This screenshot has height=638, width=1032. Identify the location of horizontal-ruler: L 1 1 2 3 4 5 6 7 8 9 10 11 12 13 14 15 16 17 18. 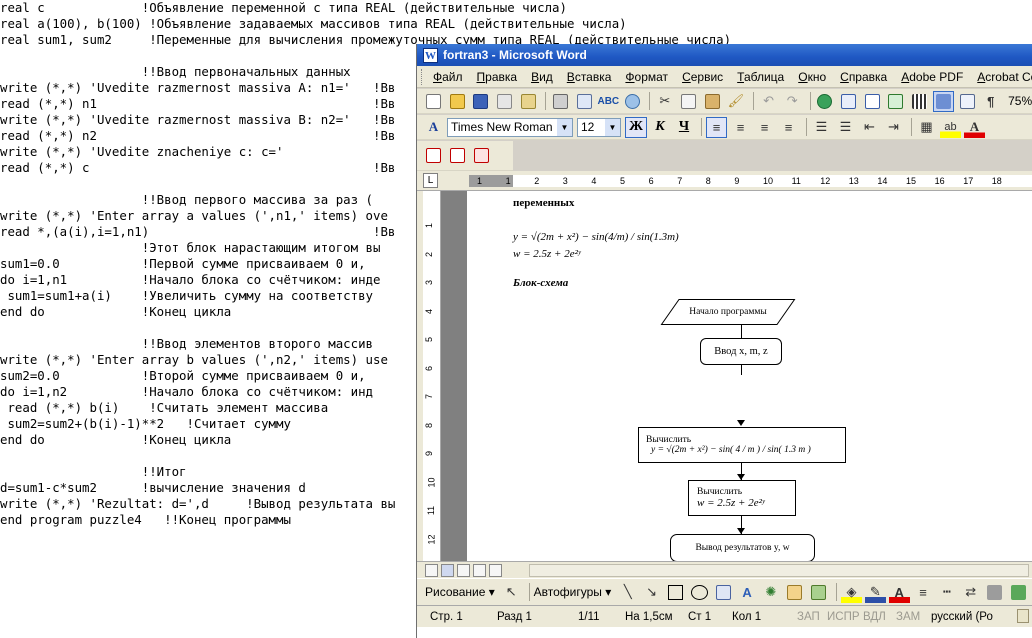
(724, 181).